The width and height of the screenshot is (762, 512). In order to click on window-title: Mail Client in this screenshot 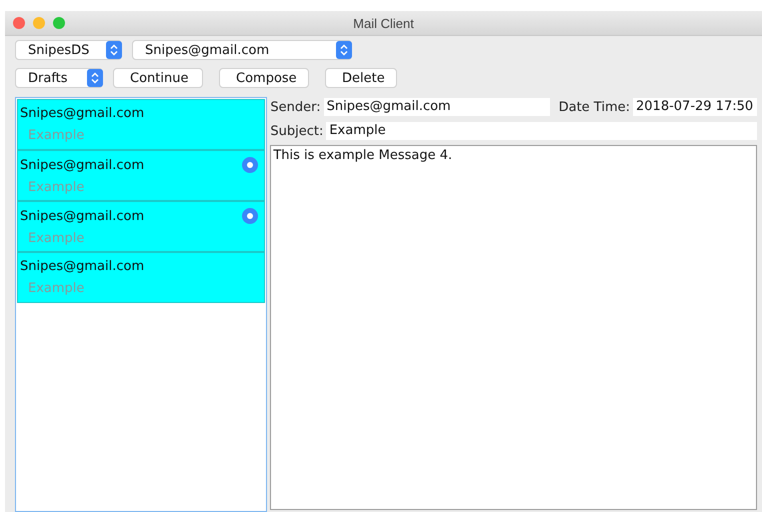, I will do `click(383, 23)`.